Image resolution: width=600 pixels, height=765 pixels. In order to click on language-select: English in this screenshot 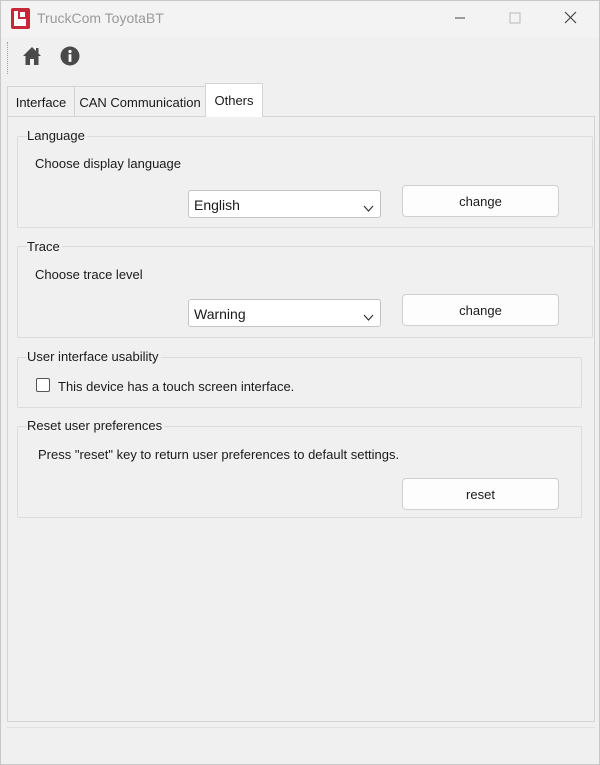, I will do `click(284, 204)`.